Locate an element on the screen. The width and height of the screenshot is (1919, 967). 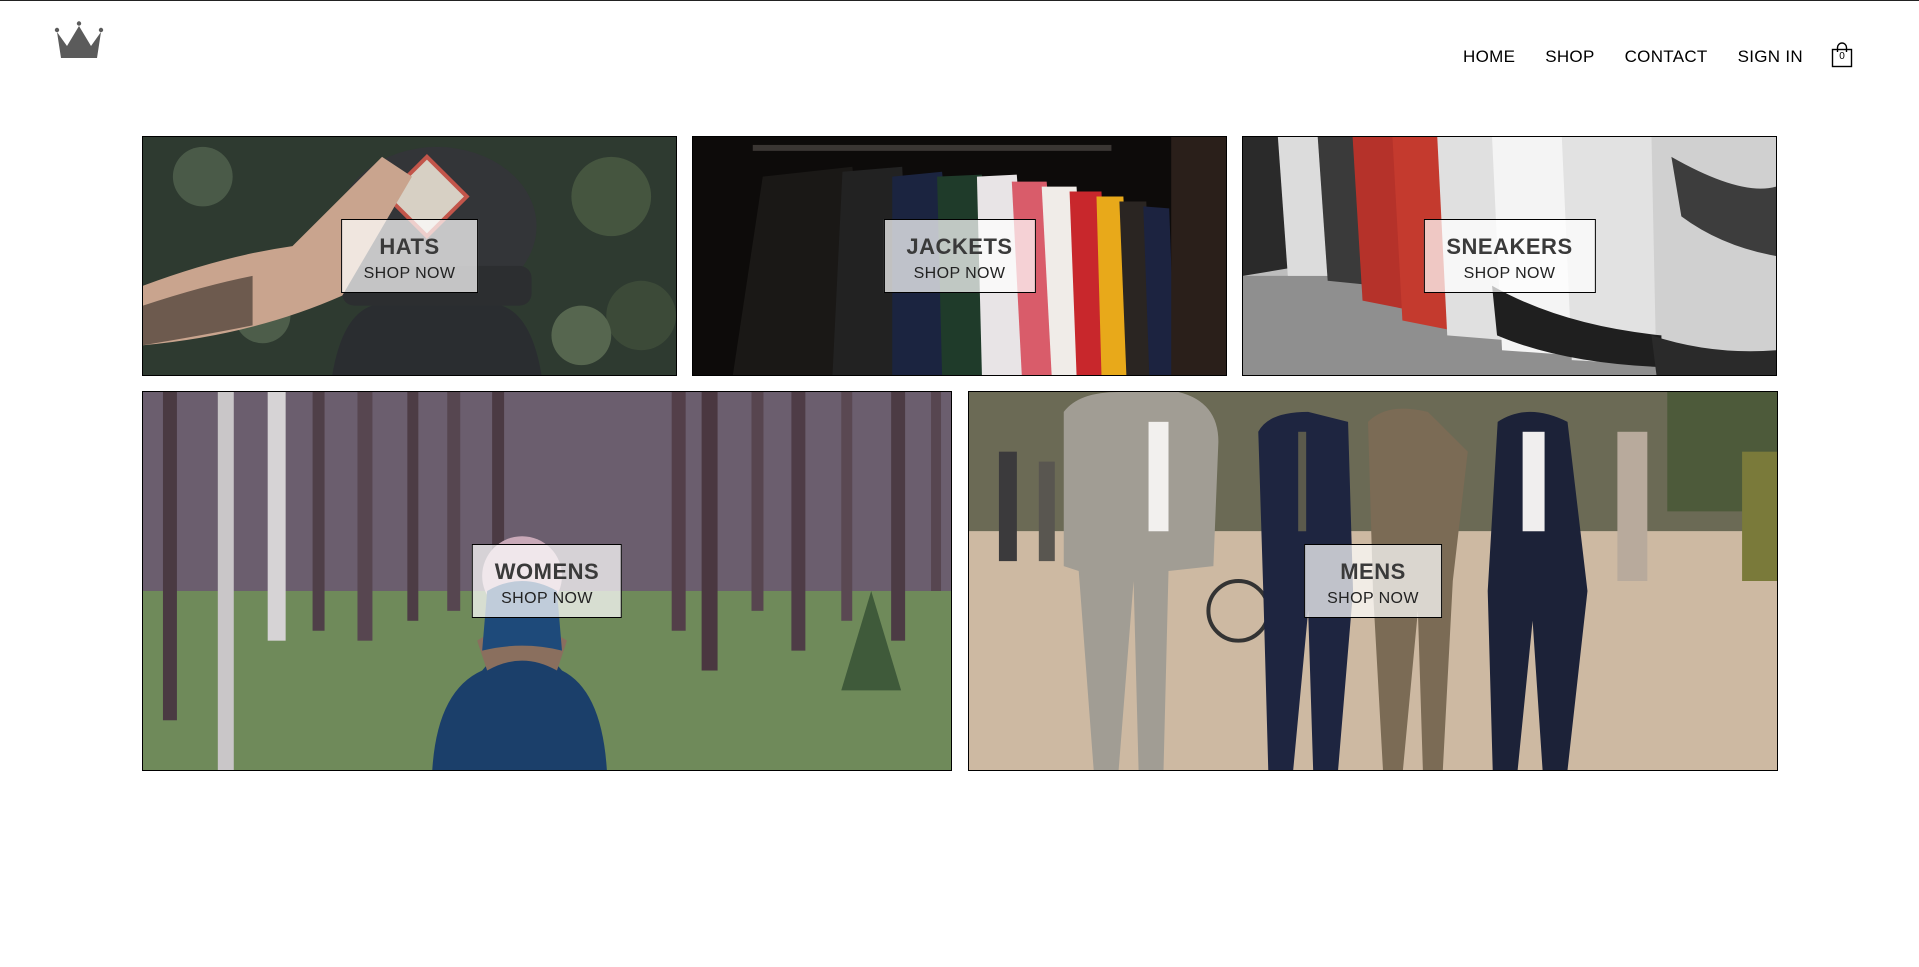
menu-item-content: WOMENS SHOP NOW is located at coordinates (547, 581).